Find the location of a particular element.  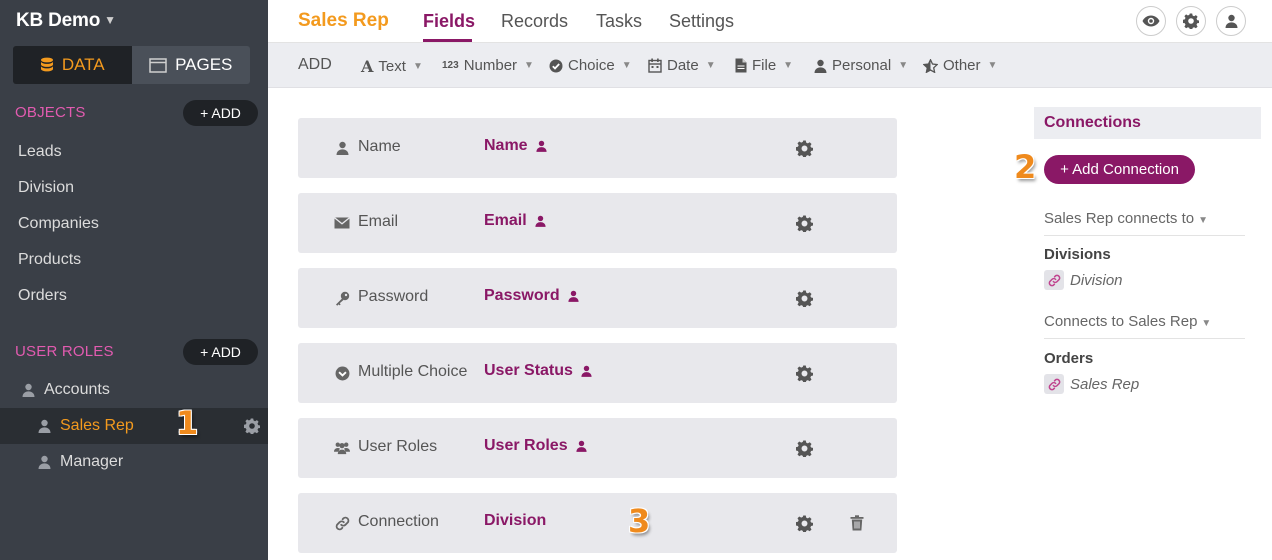

field-row-password: Password Password is located at coordinates (597, 298).